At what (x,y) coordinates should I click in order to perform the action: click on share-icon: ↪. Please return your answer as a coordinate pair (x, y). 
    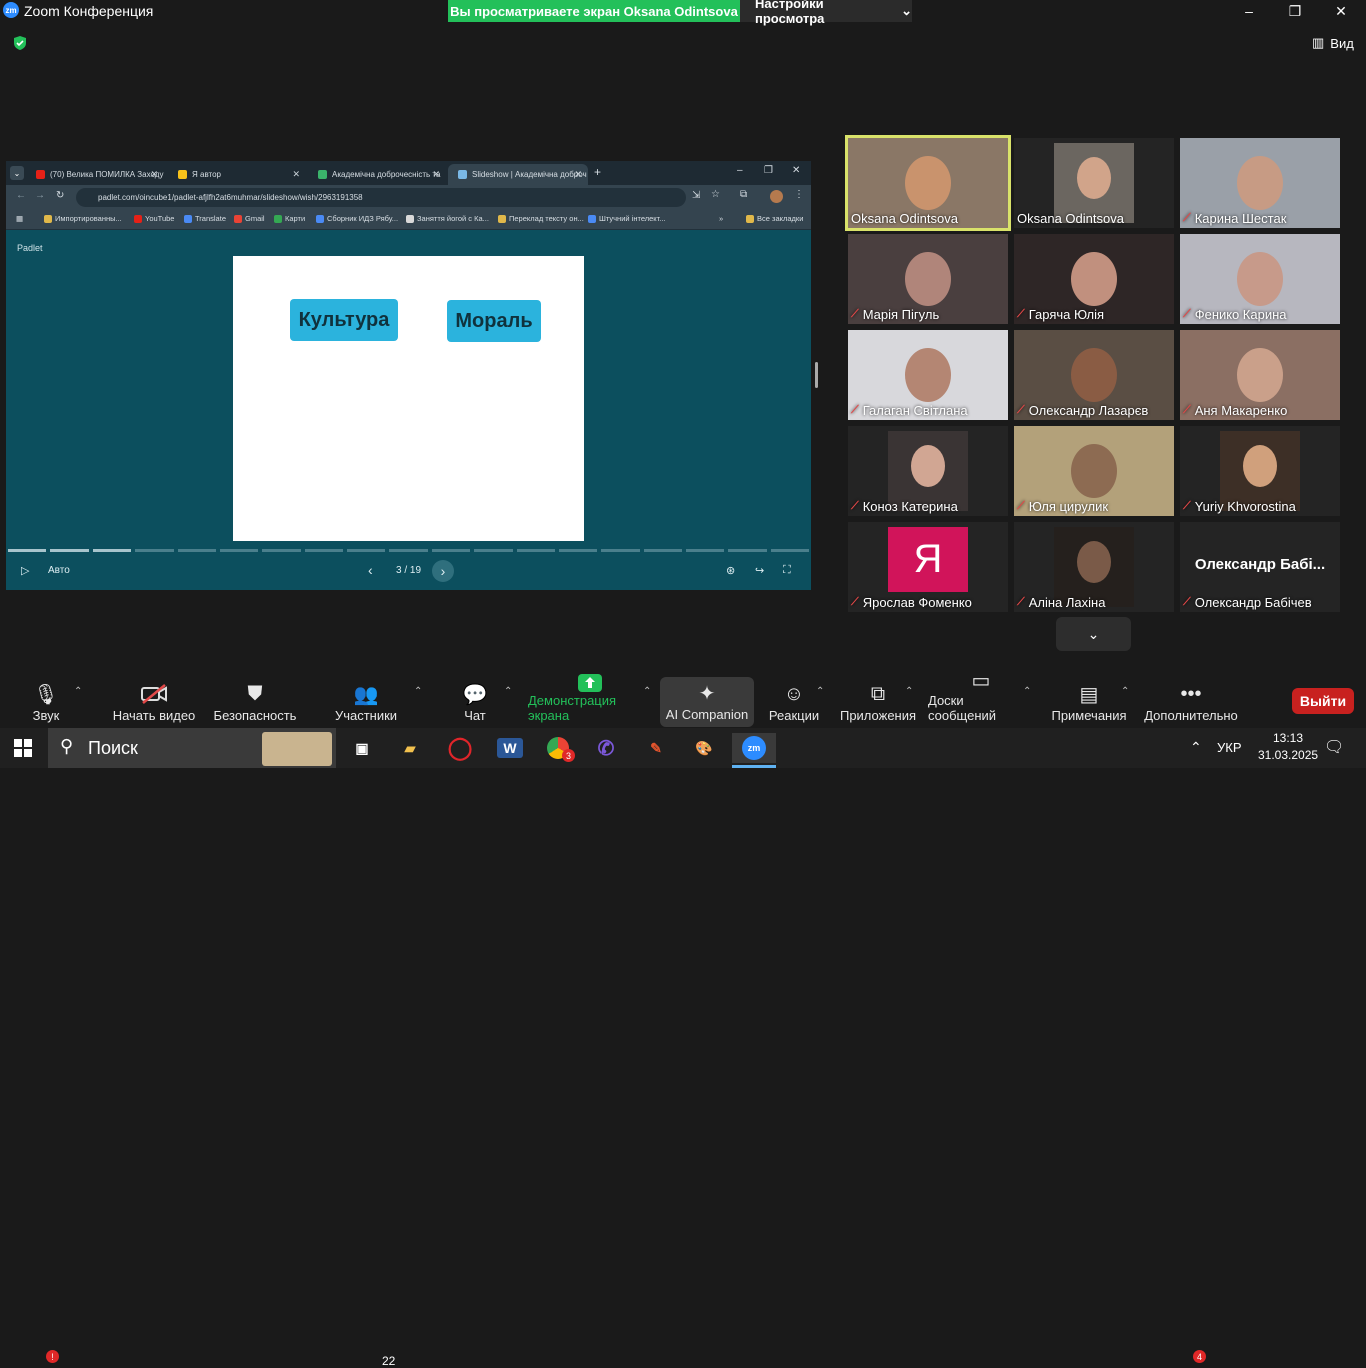
    Looking at the image, I should click on (759, 570).